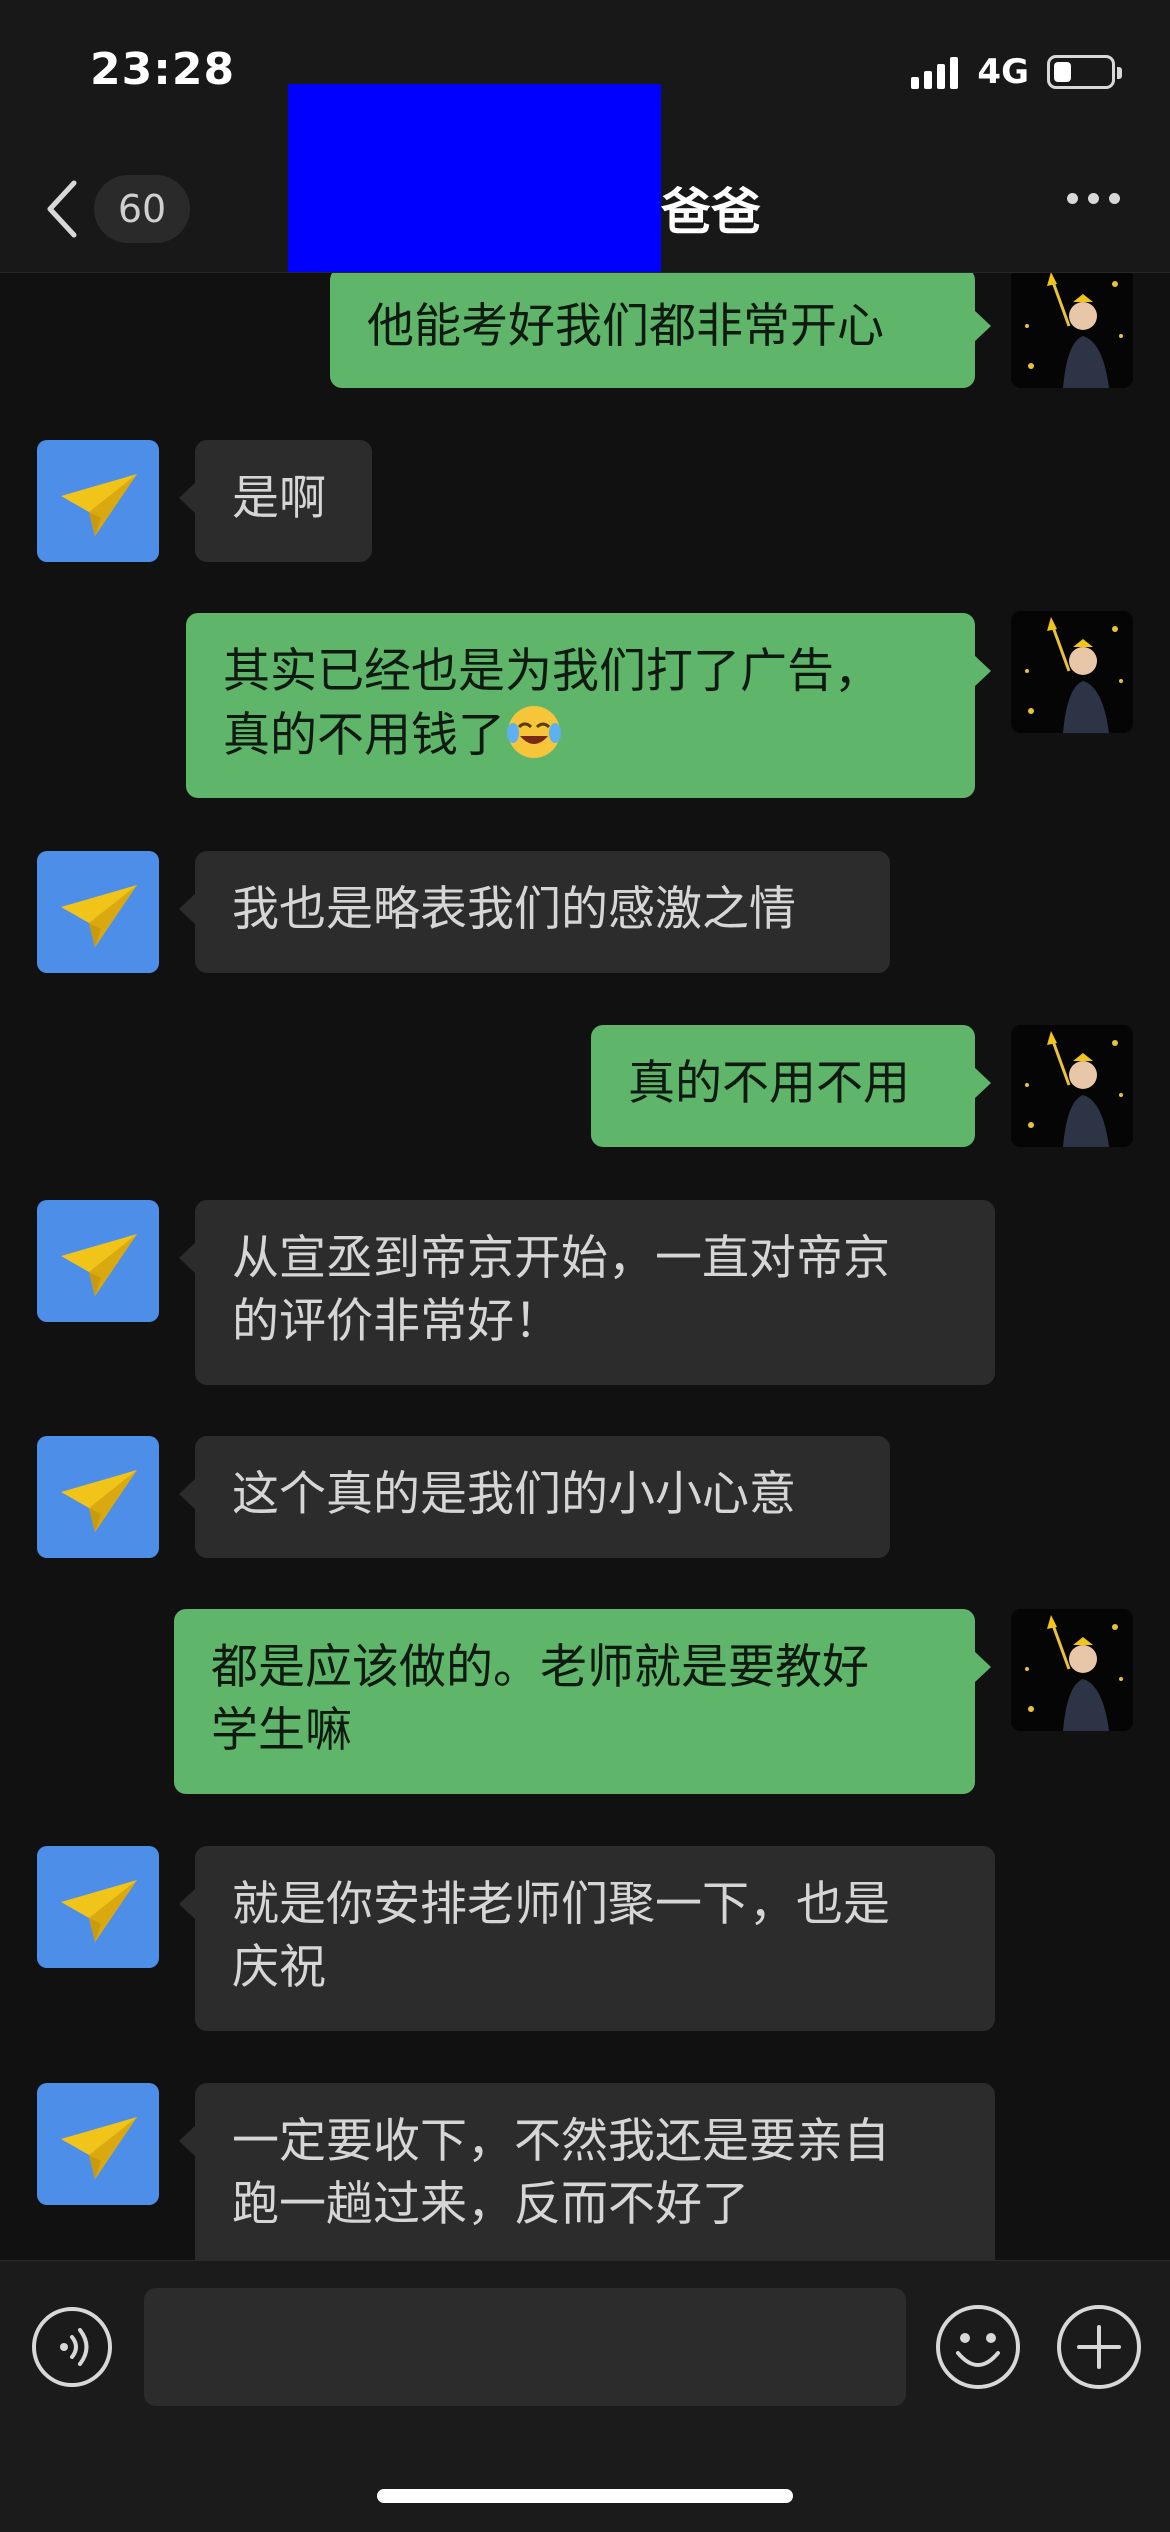 The width and height of the screenshot is (1170, 2532). I want to click on chevron-left-icon, so click(62, 209).